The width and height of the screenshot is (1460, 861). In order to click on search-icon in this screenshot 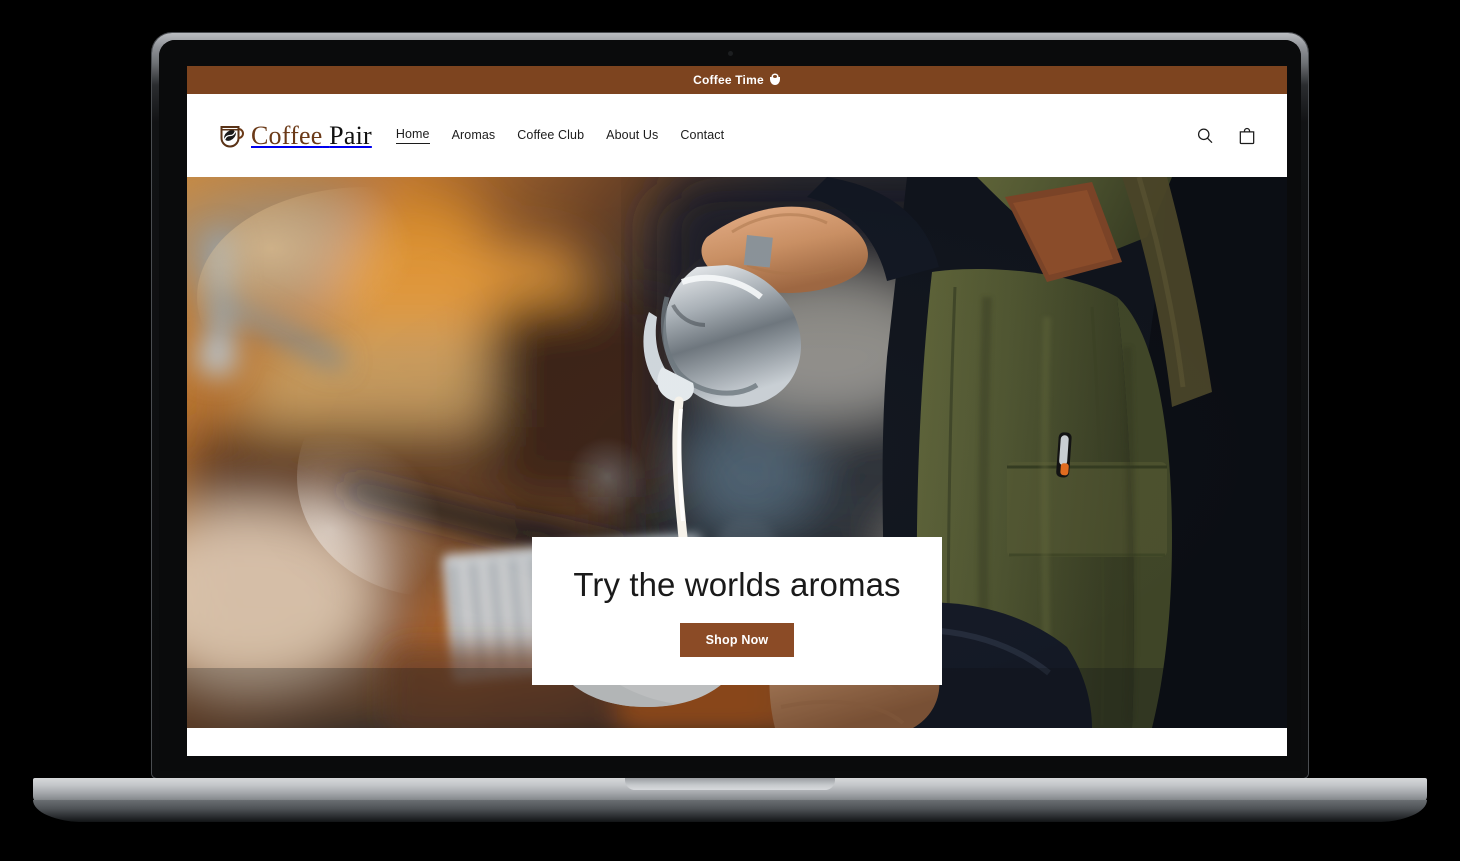, I will do `click(1205, 136)`.